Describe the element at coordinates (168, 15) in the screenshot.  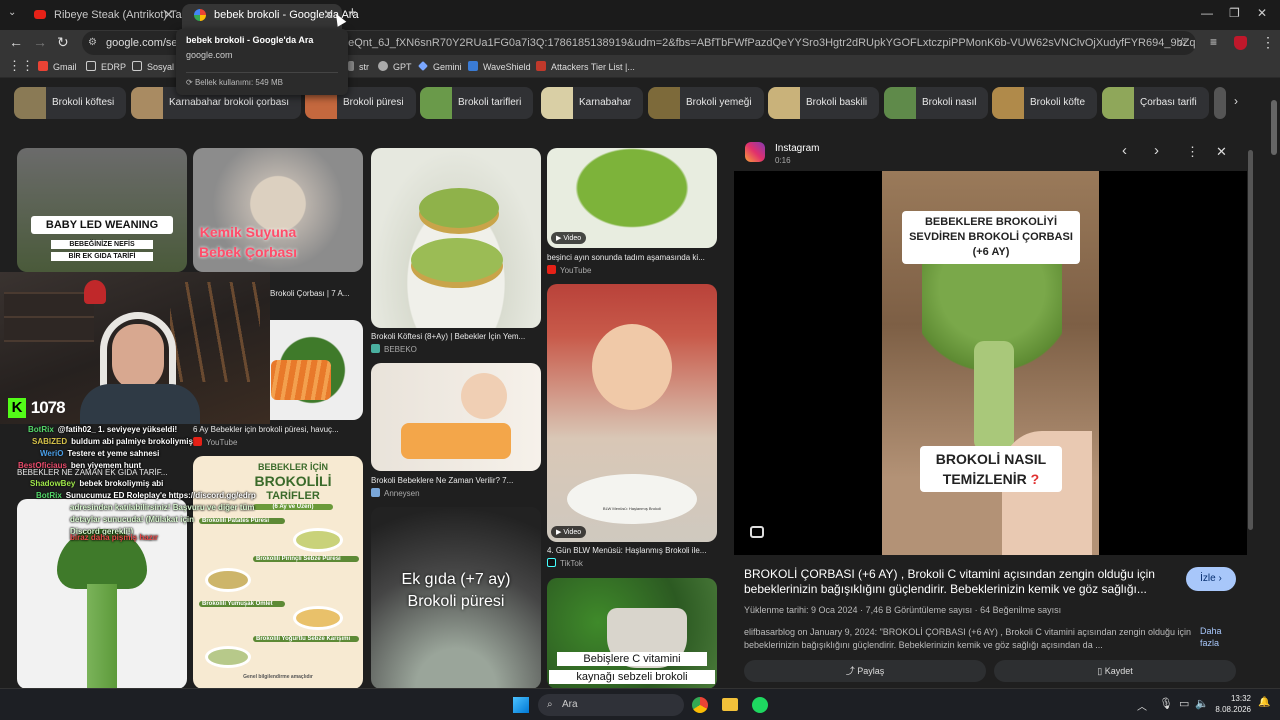
I see `tab-close-icon: ✕` at that location.